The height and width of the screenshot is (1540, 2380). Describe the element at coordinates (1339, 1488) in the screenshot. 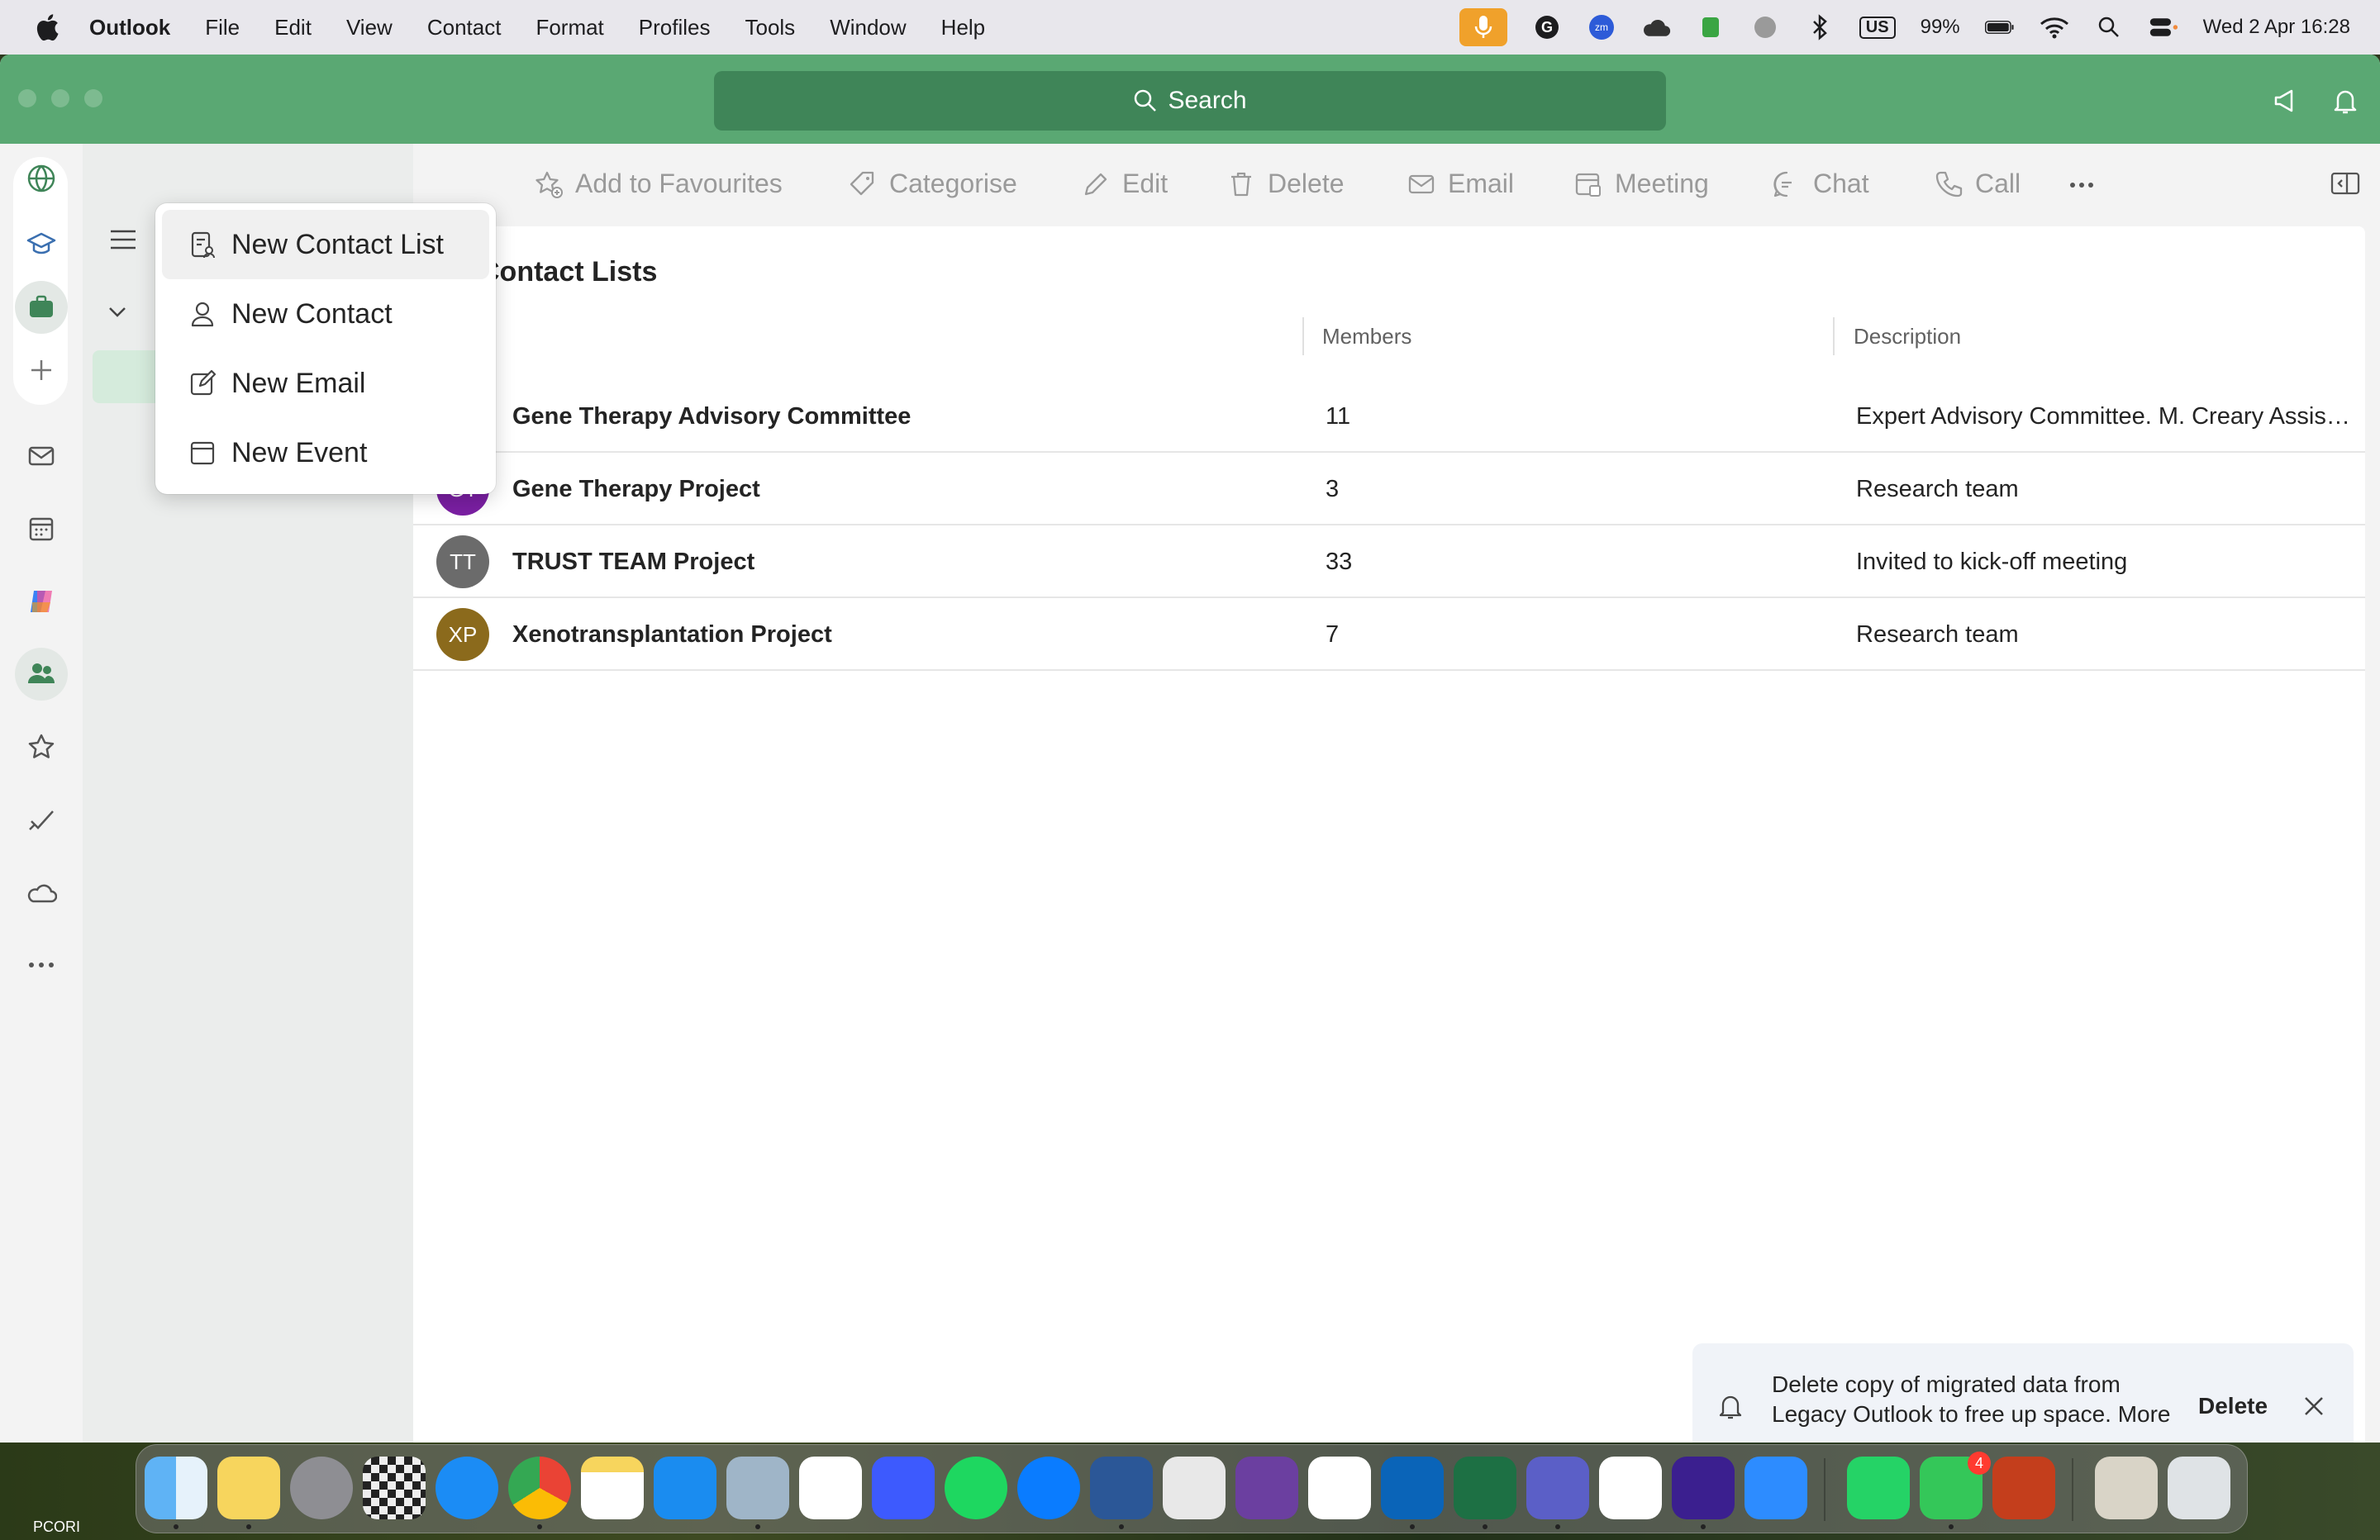

I see `slack-icon` at that location.